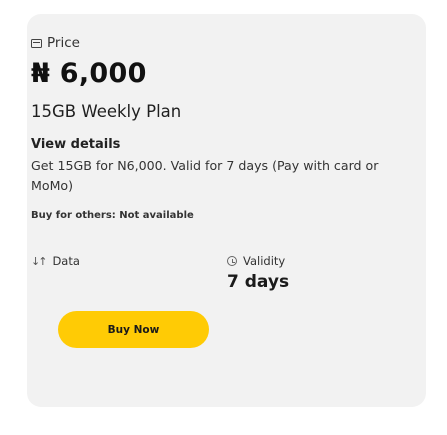 The height and width of the screenshot is (435, 447). Describe the element at coordinates (258, 282) in the screenshot. I see `validity-value: 7 days` at that location.